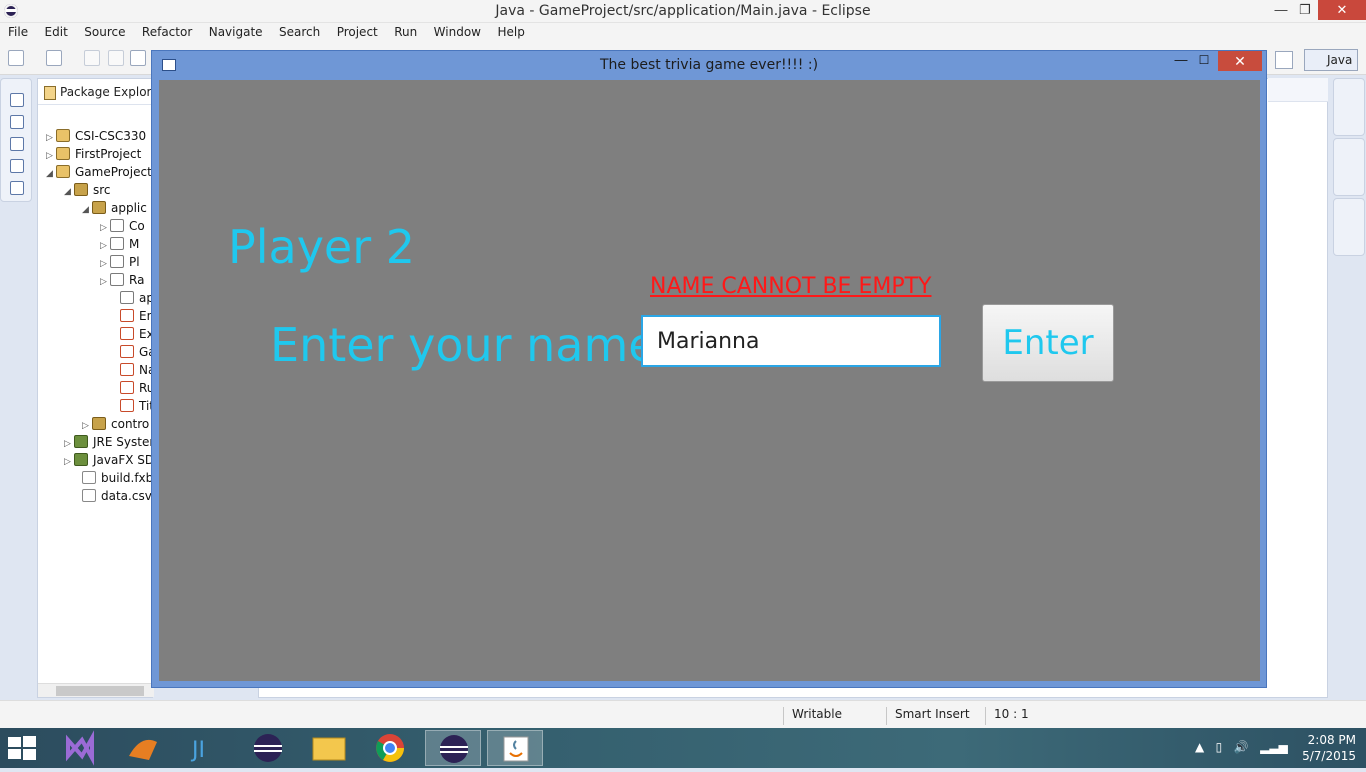 This screenshot has width=1366, height=772. What do you see at coordinates (133, 354) in the screenshot?
I see `tree-item: Ga` at bounding box center [133, 354].